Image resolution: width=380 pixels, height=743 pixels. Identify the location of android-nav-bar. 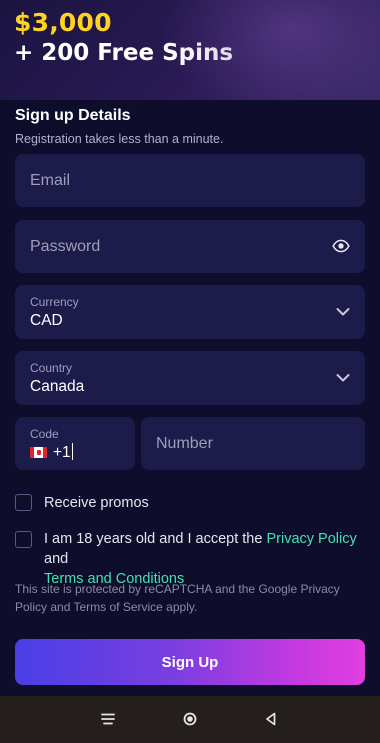
(190, 719).